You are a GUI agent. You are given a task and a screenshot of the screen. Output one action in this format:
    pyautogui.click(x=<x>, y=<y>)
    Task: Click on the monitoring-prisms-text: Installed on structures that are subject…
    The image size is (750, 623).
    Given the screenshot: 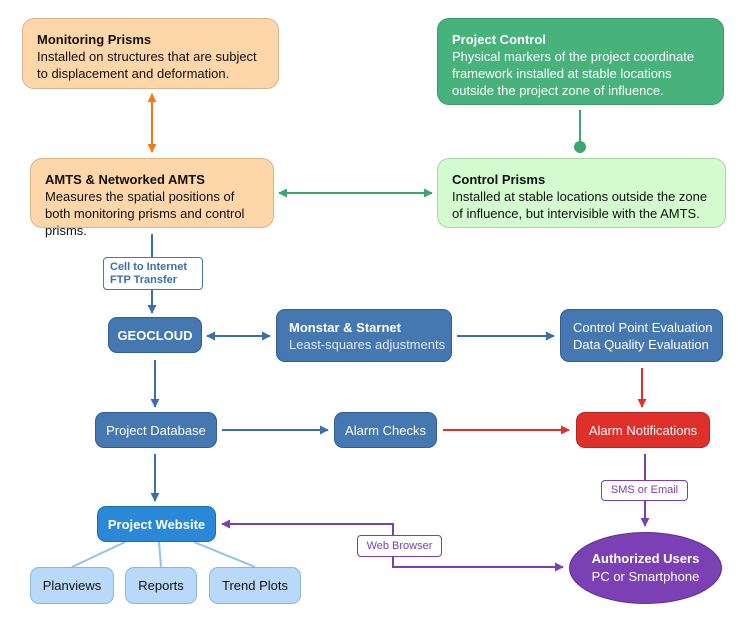 What is the action you would take?
    pyautogui.click(x=147, y=65)
    